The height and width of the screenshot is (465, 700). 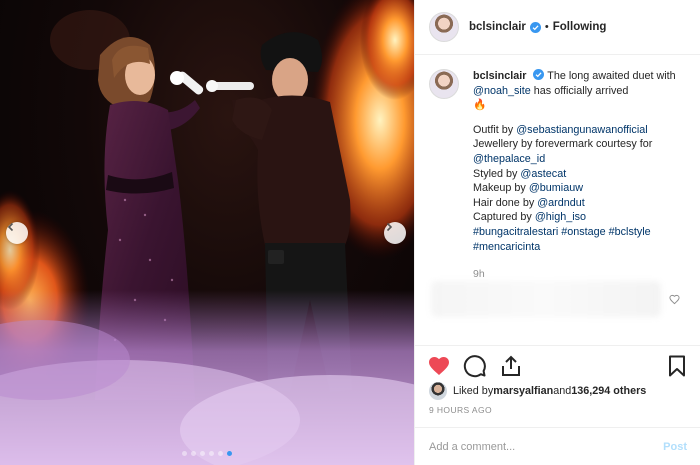 I want to click on caption-username: bclsinclair, so click(x=499, y=76).